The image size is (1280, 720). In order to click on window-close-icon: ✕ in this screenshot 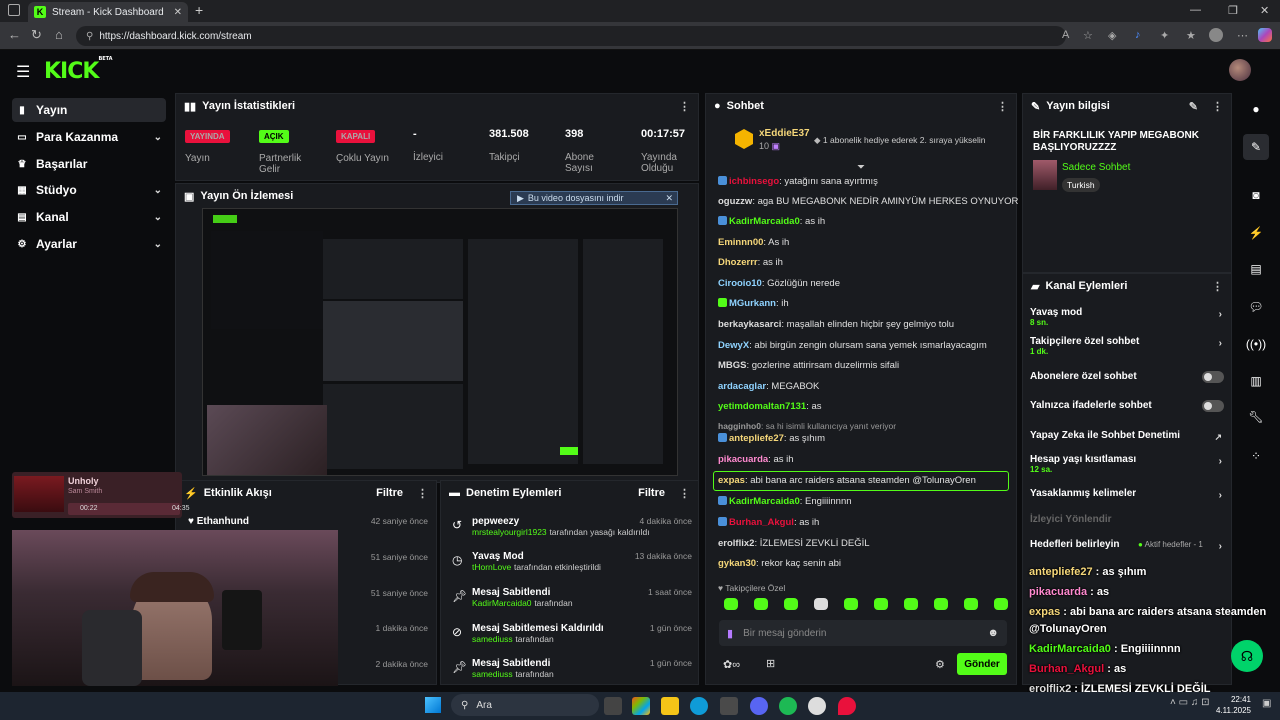, I will do `click(1264, 10)`.